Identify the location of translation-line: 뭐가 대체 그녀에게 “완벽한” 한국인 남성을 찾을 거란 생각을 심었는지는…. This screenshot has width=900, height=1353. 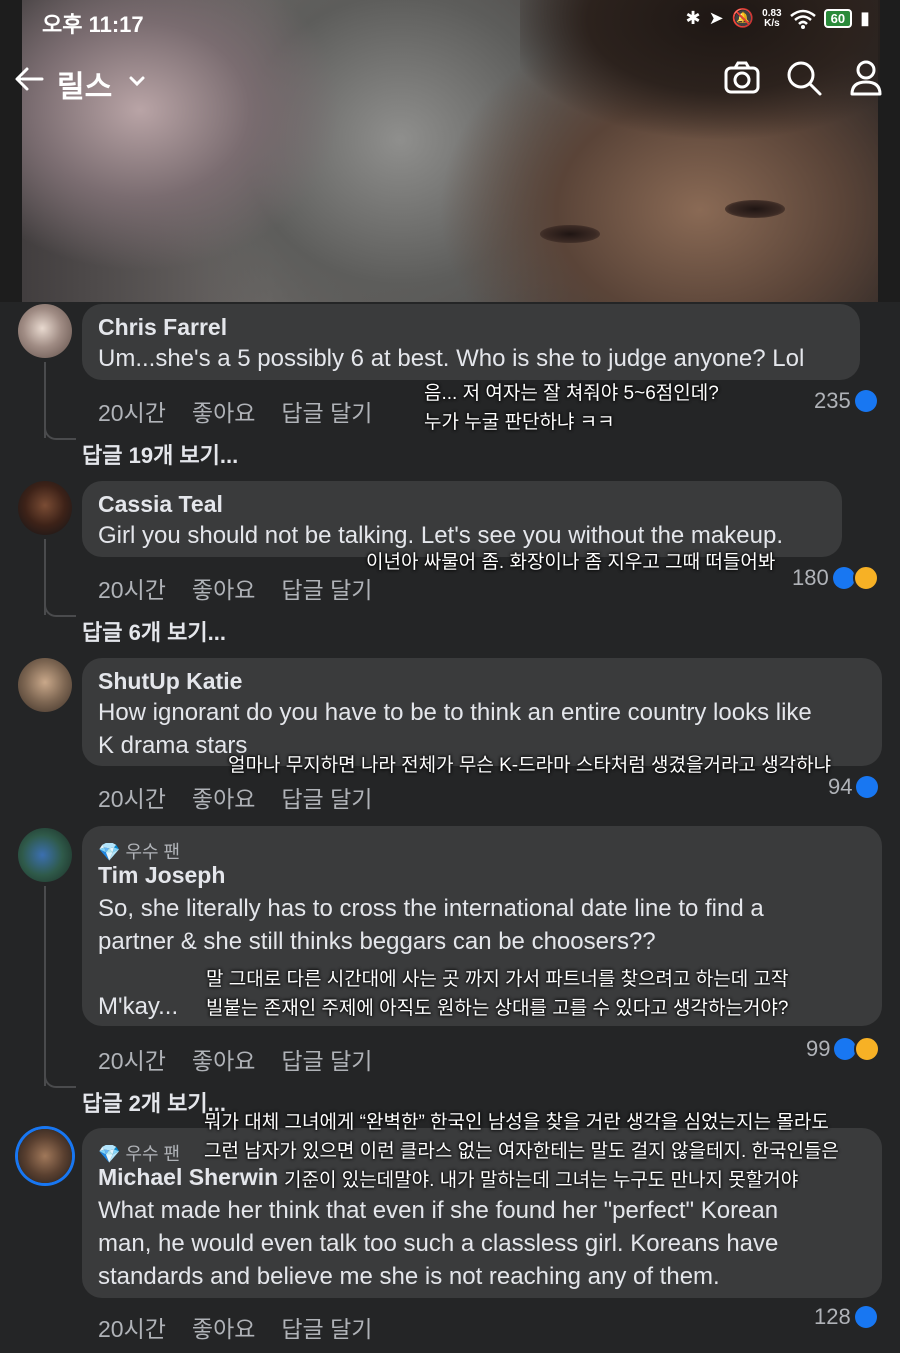
(516, 1122).